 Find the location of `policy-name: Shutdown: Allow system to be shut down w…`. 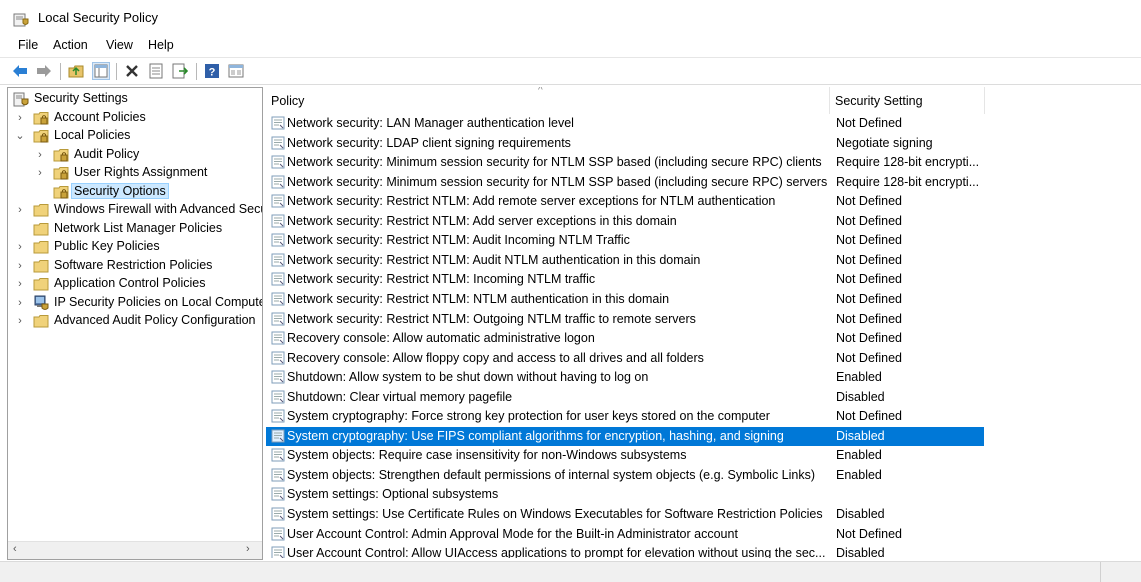

policy-name: Shutdown: Allow system to be shut down w… is located at coordinates (468, 377).